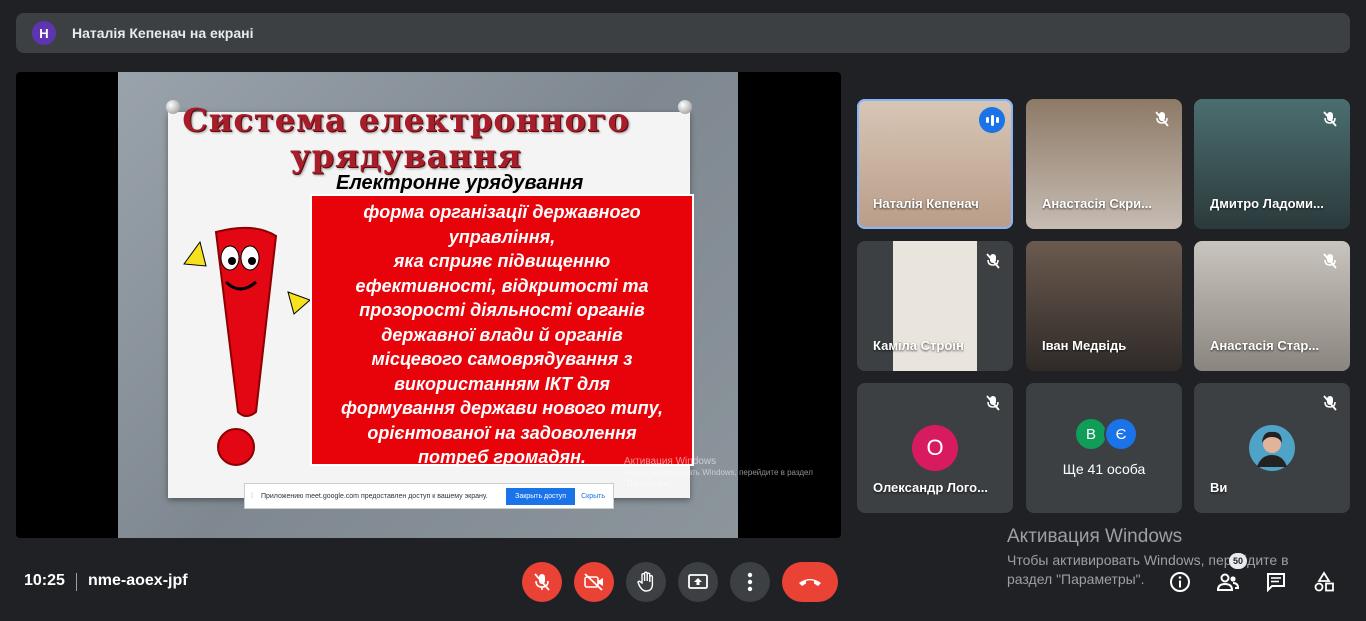 This screenshot has height=621, width=1366. I want to click on participant-avatar: О, so click(935, 448).